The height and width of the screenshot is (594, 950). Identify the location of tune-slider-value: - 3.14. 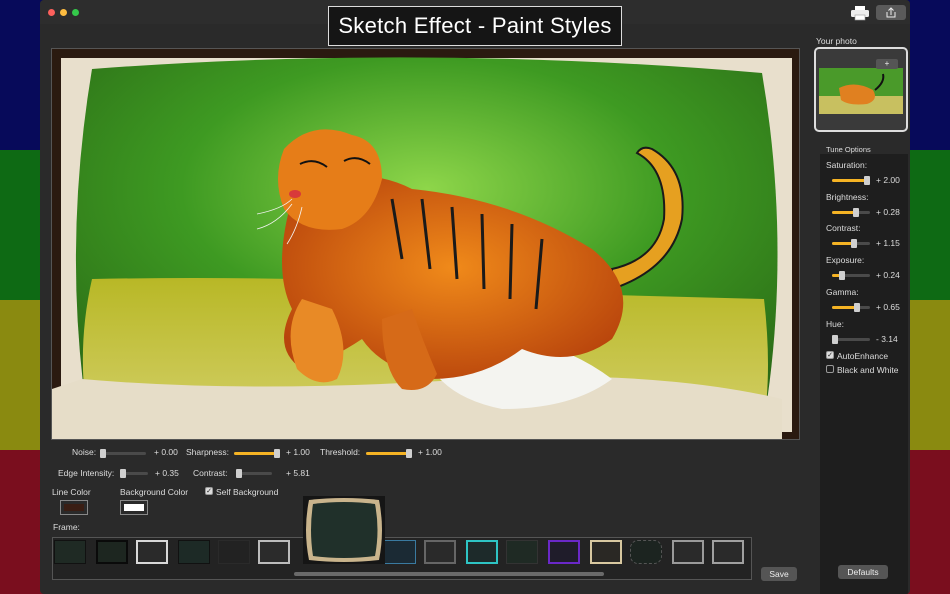
(887, 338).